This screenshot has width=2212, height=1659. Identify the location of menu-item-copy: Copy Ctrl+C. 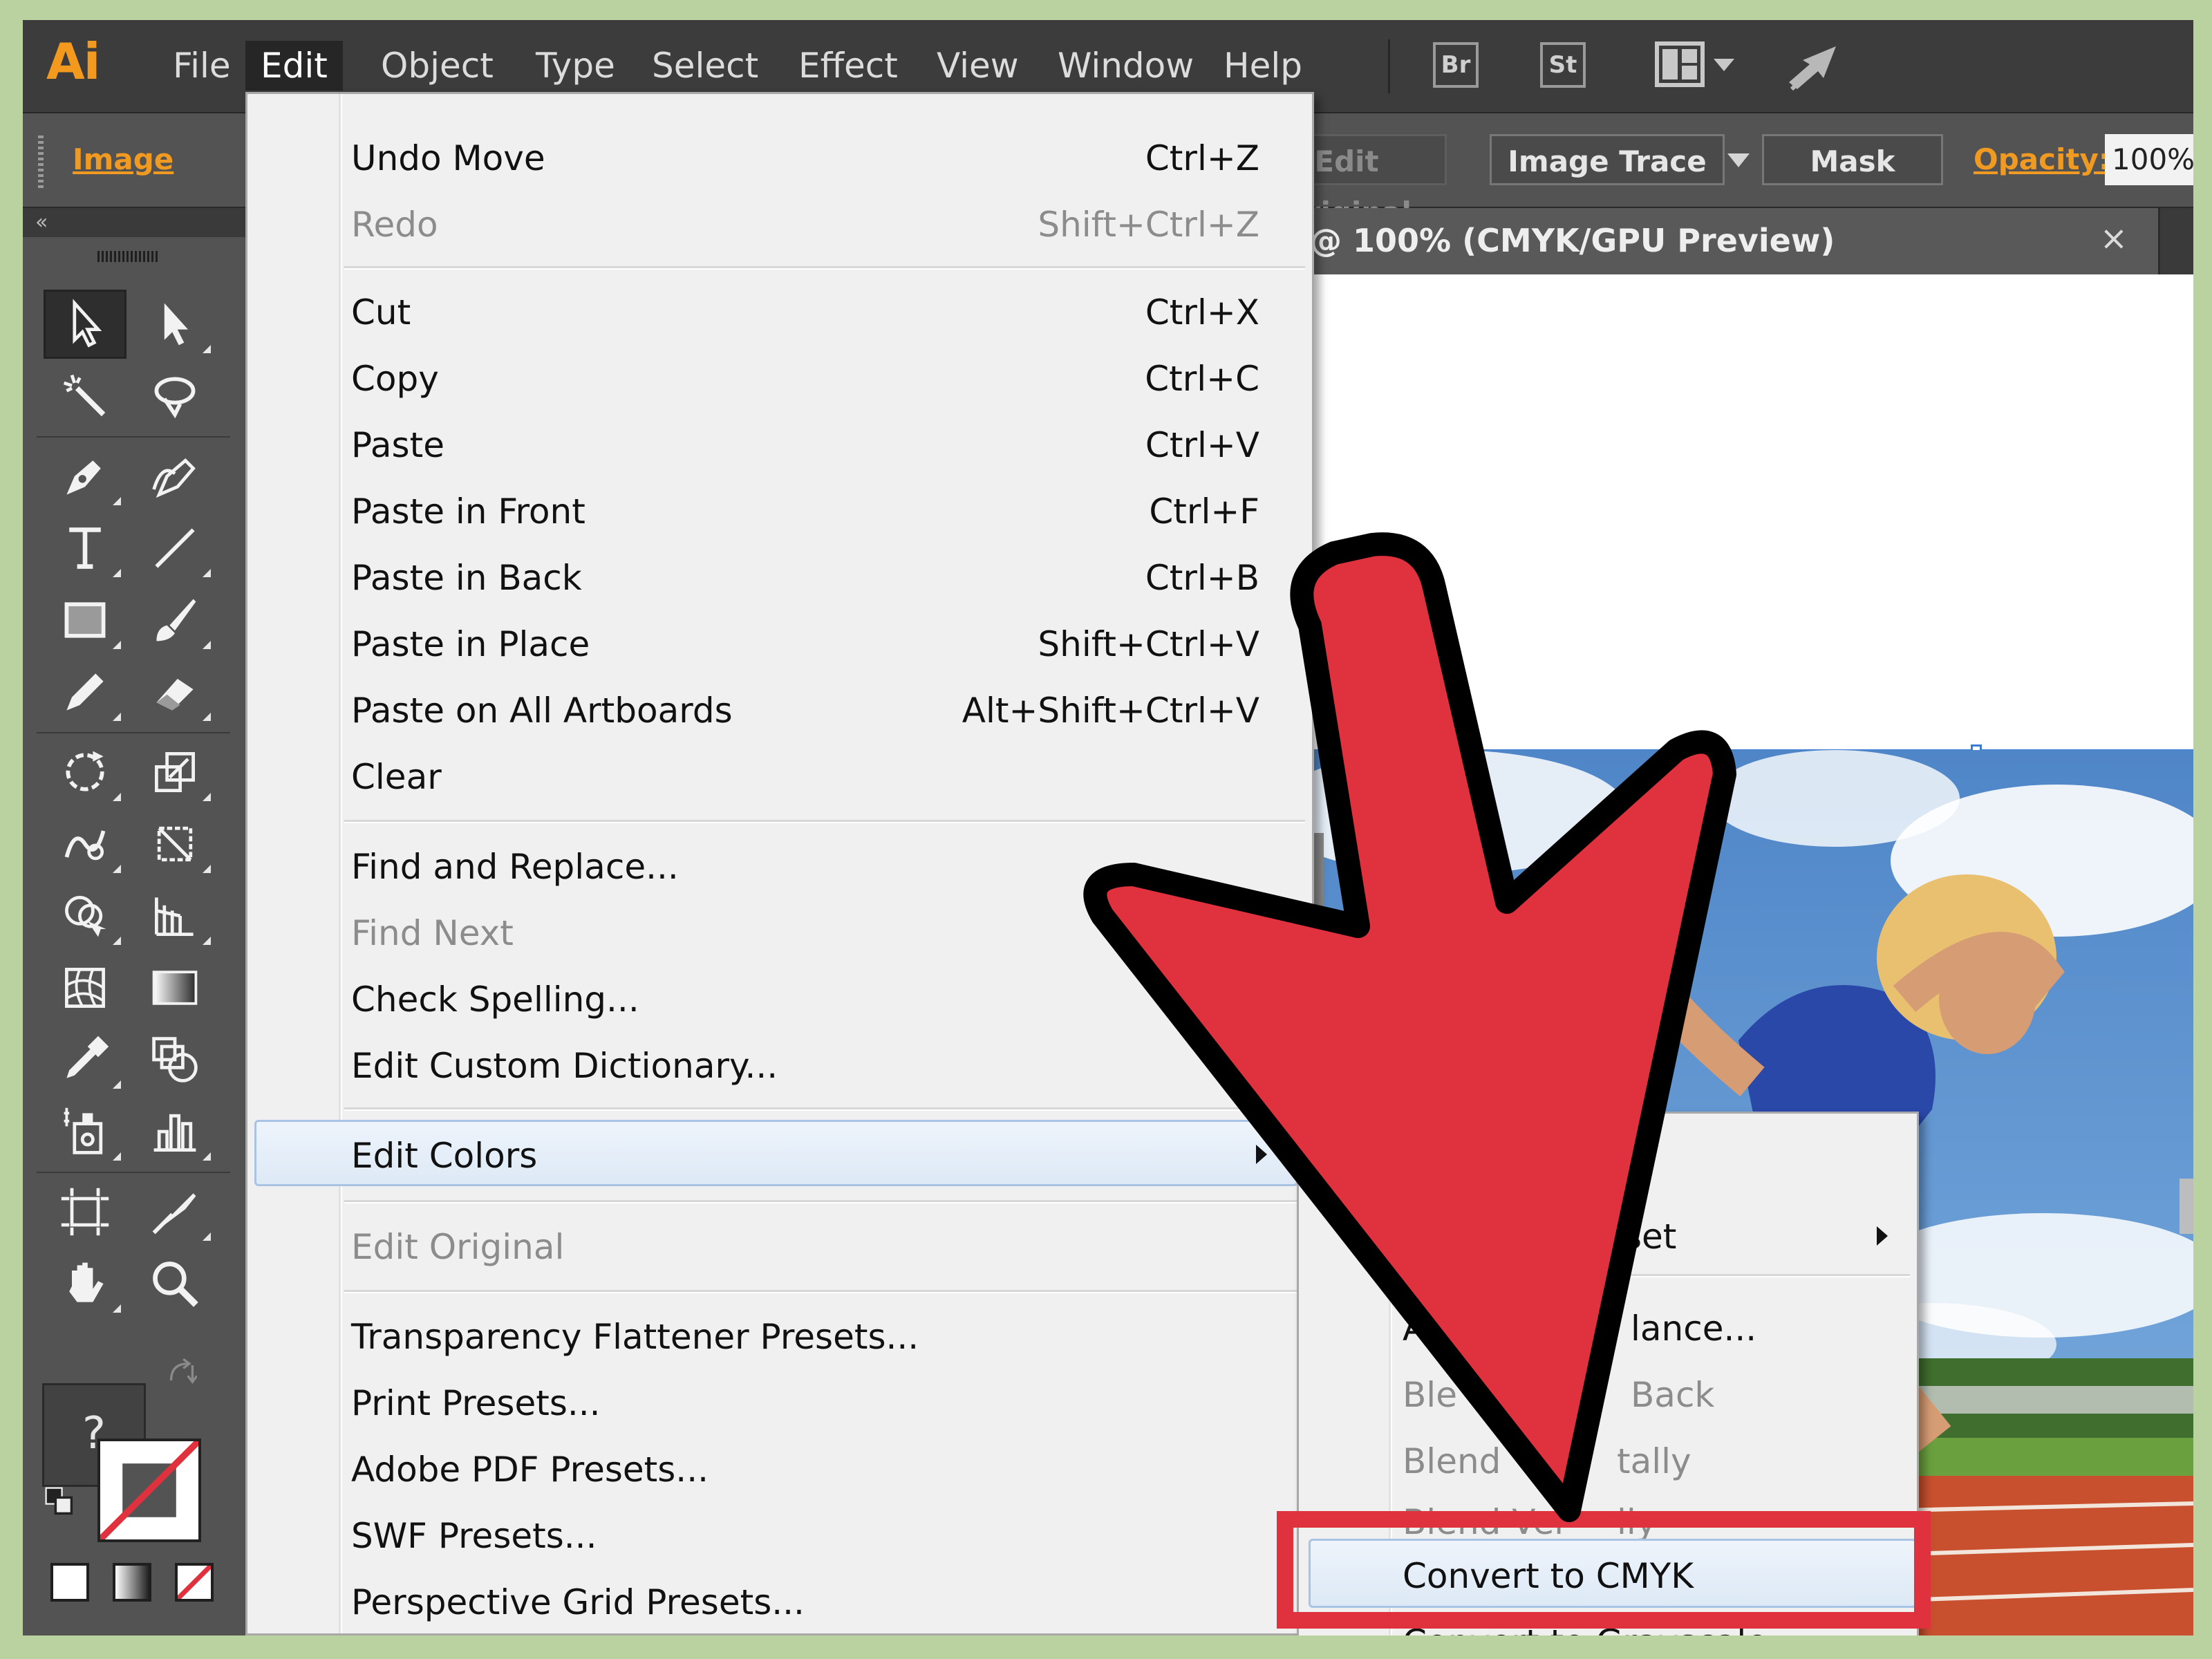
(779, 378).